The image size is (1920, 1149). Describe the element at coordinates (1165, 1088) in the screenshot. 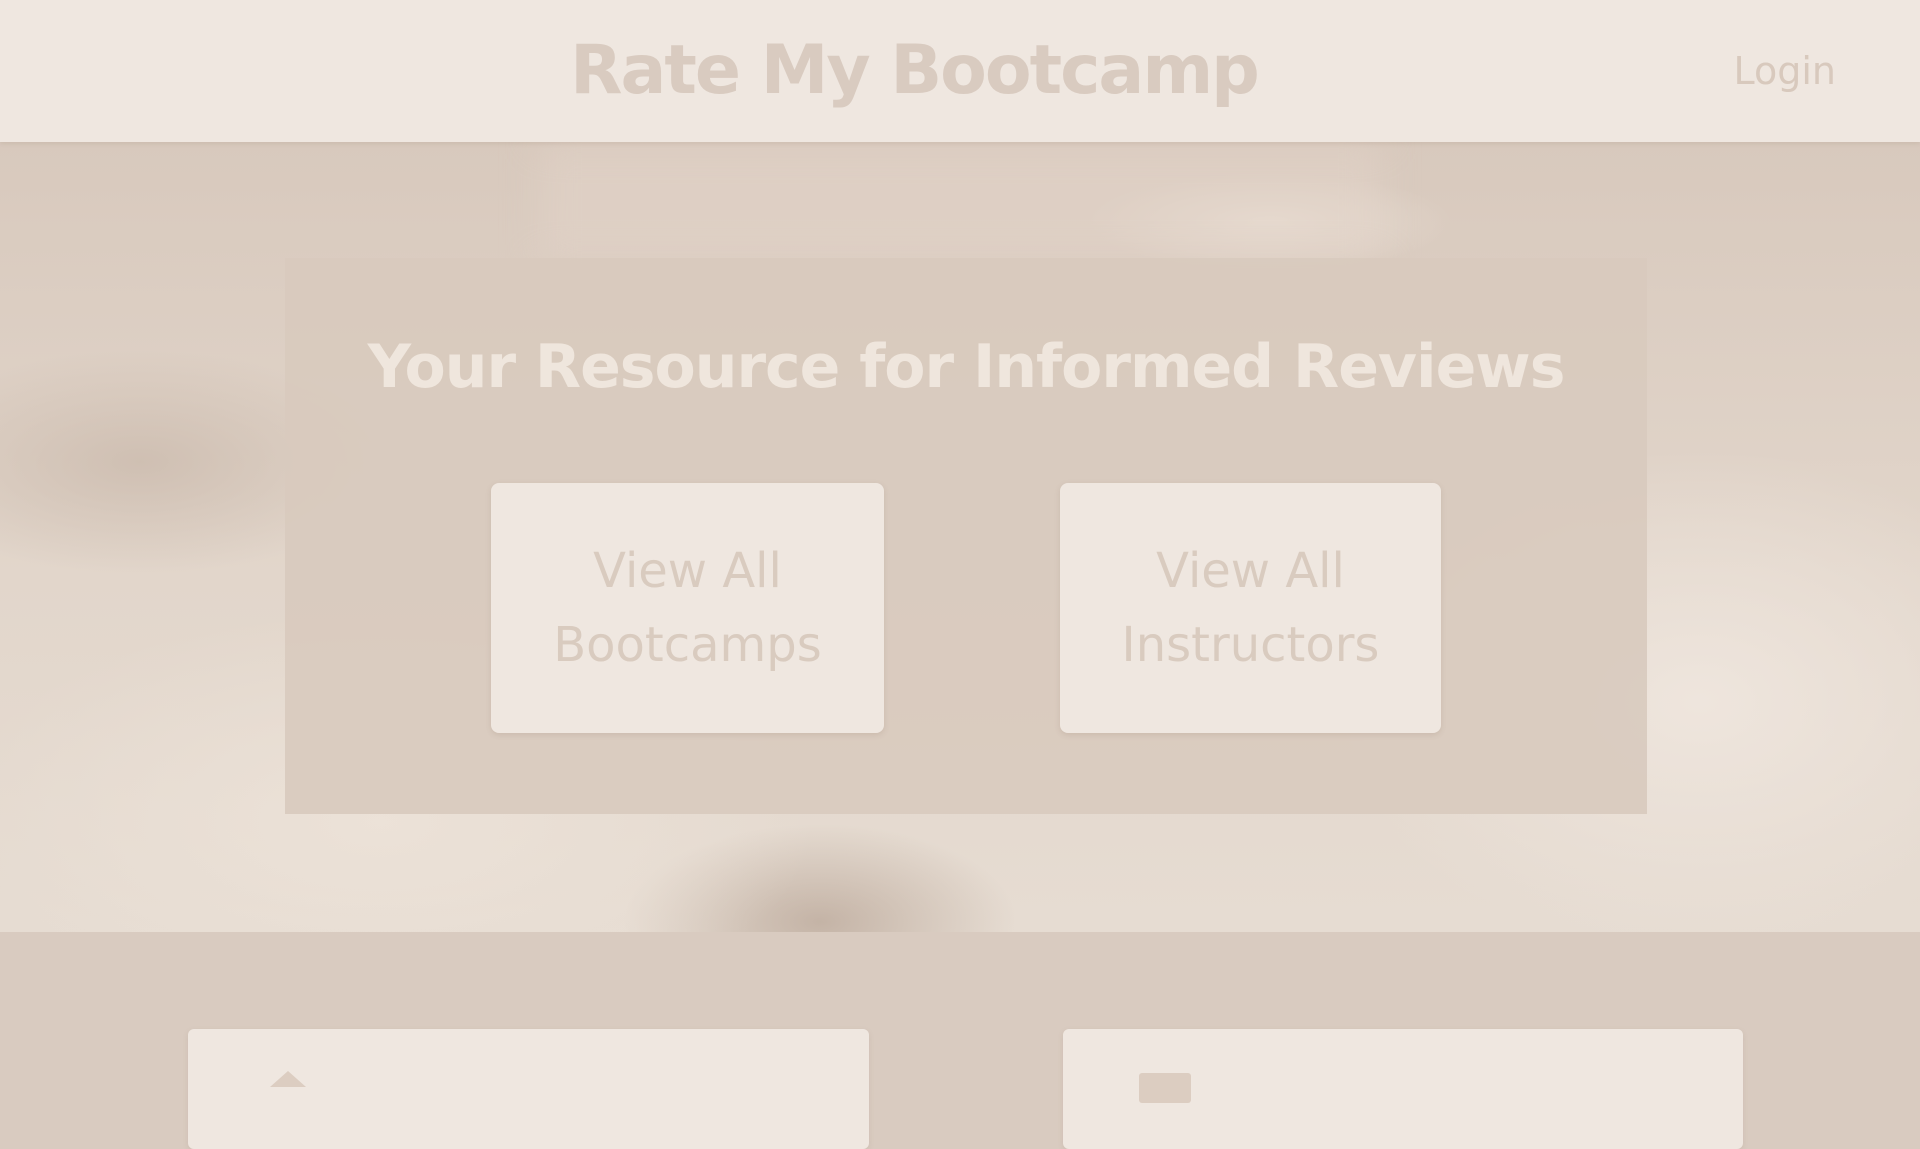

I see `document-icon` at that location.